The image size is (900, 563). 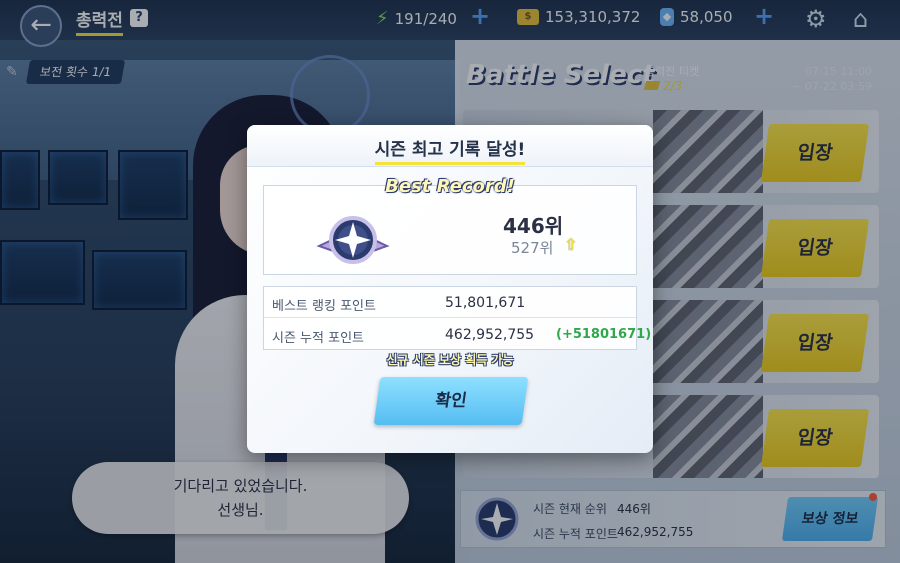 What do you see at coordinates (450, 150) in the screenshot?
I see `modal-title: 시즌 최고 기록 달성!` at bounding box center [450, 150].